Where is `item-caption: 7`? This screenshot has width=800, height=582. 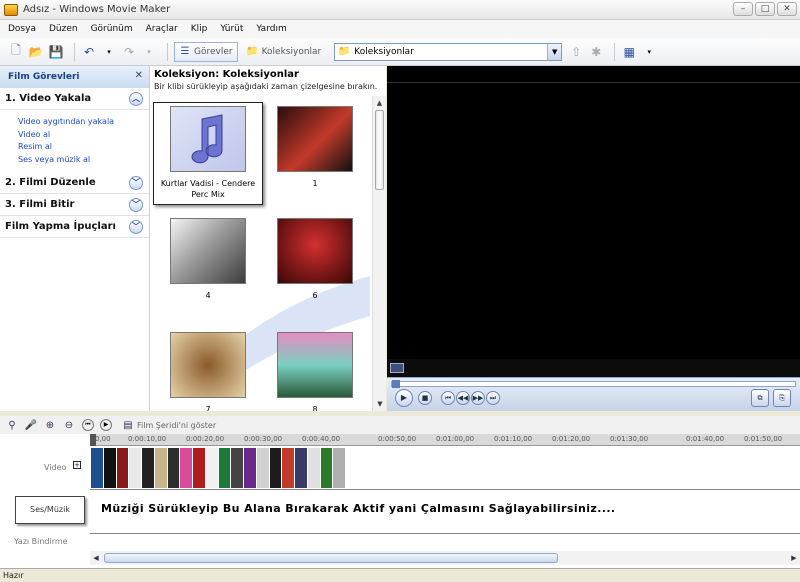 item-caption: 7 is located at coordinates (208, 408).